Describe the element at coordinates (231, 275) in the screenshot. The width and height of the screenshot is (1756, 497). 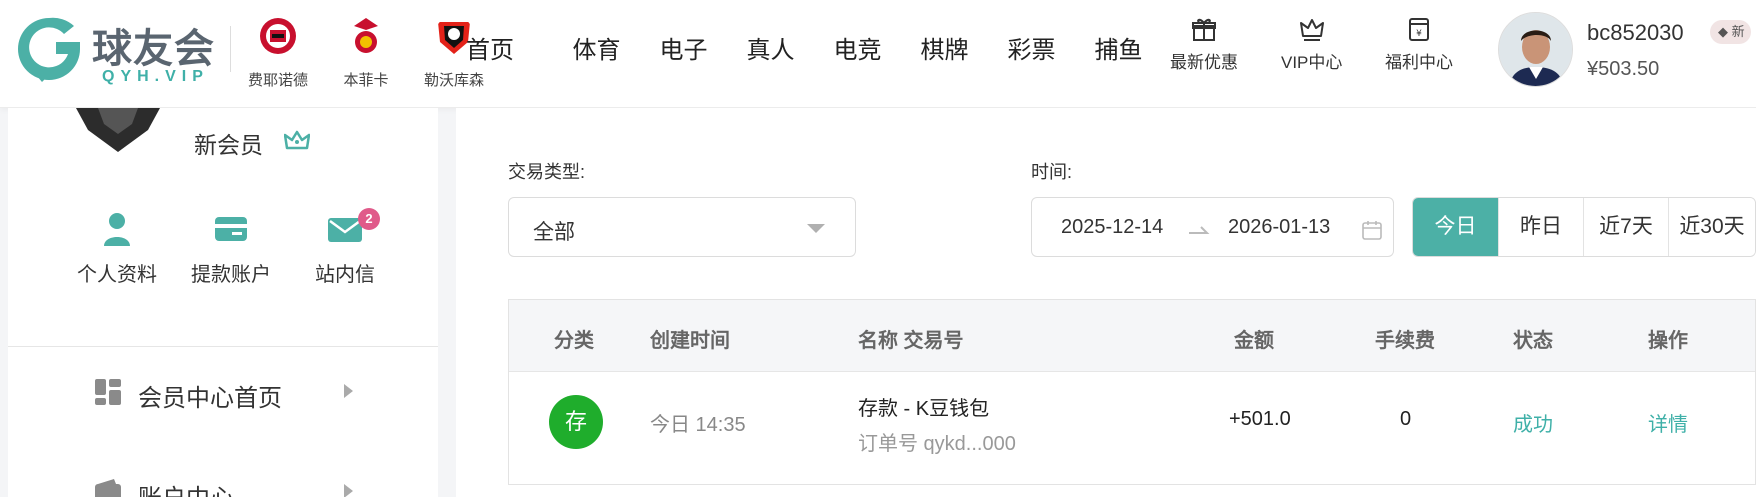
I see `withdraw-account-label: 提款账户` at that location.